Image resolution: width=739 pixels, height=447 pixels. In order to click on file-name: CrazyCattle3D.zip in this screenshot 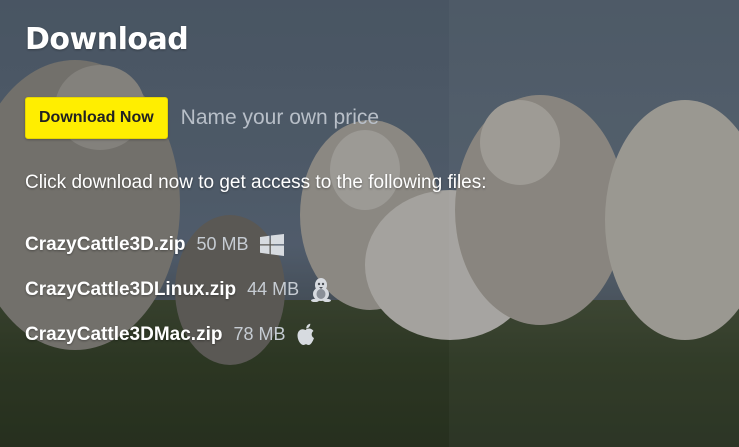, I will do `click(105, 245)`.